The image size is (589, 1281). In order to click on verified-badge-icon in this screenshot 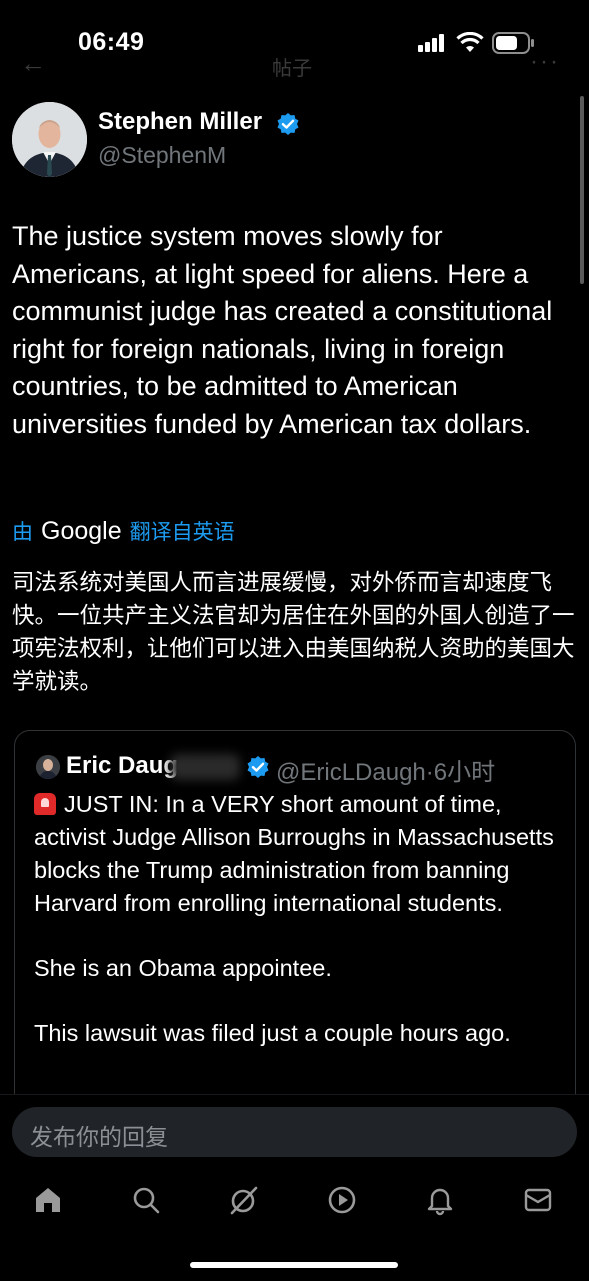, I will do `click(288, 124)`.